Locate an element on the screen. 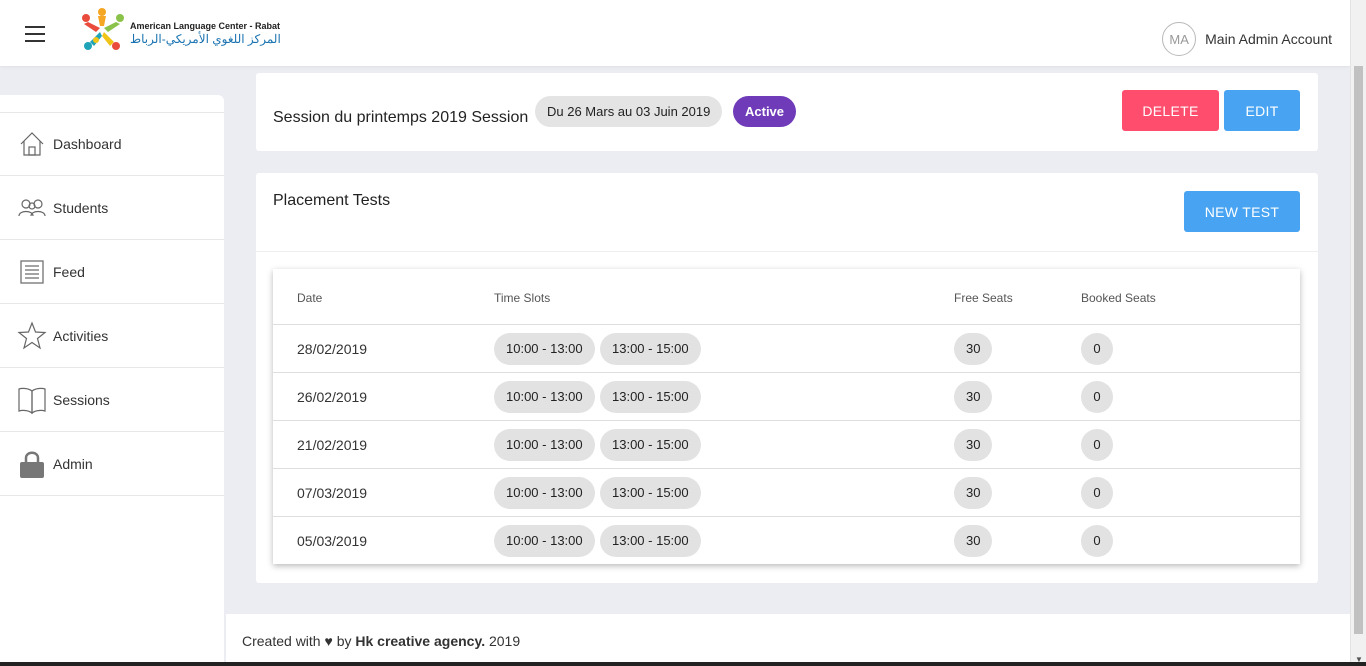 The width and height of the screenshot is (1366, 666). column-header-free-seats: Free Seats is located at coordinates (983, 298).